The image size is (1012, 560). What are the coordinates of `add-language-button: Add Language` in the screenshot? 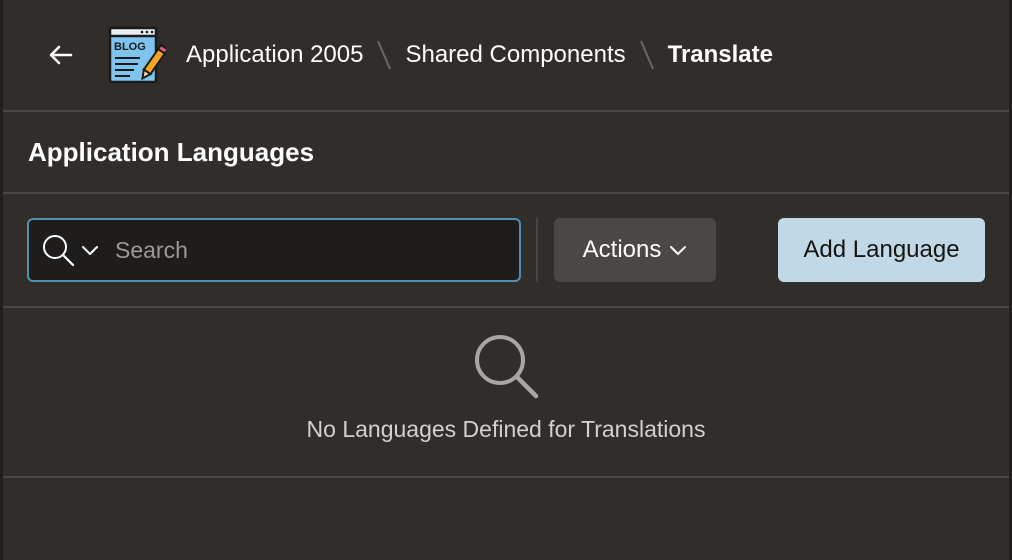 It's located at (881, 250).